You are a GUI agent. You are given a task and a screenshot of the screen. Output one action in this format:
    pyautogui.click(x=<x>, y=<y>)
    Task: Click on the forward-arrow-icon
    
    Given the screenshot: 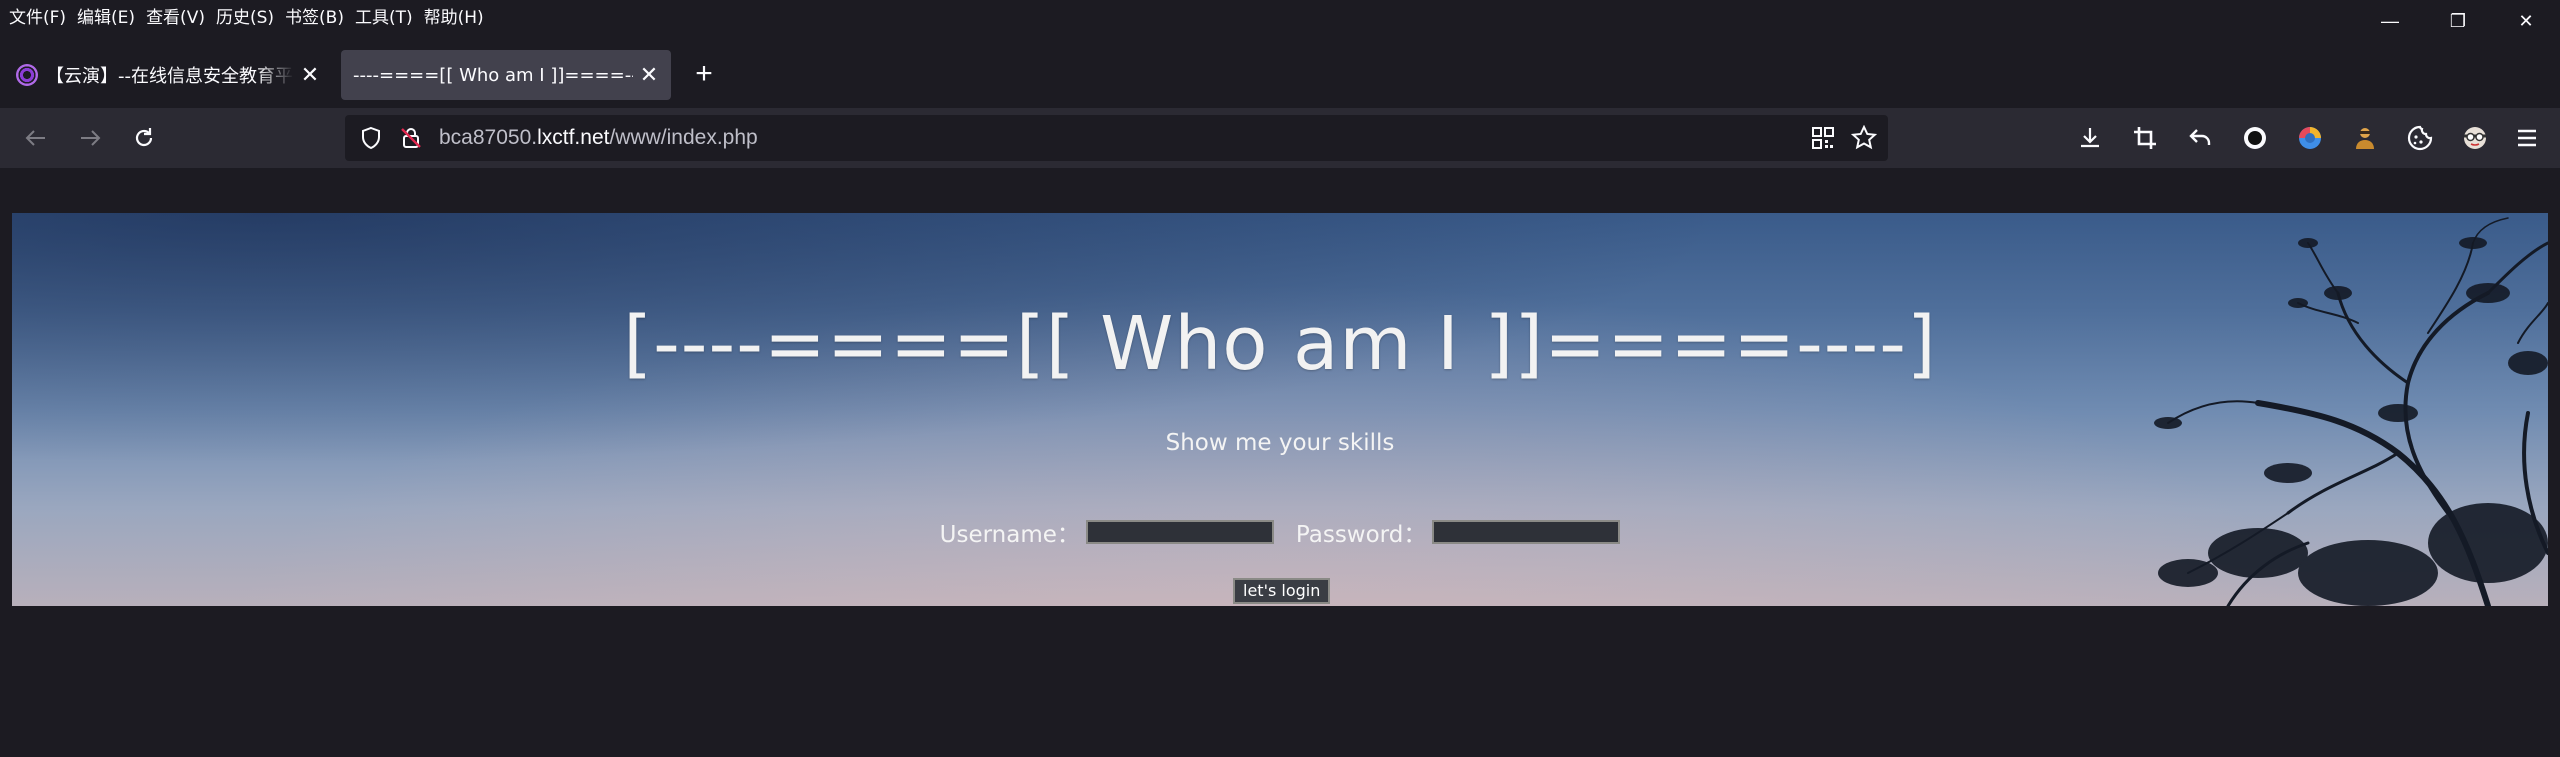 What is the action you would take?
    pyautogui.click(x=91, y=138)
    